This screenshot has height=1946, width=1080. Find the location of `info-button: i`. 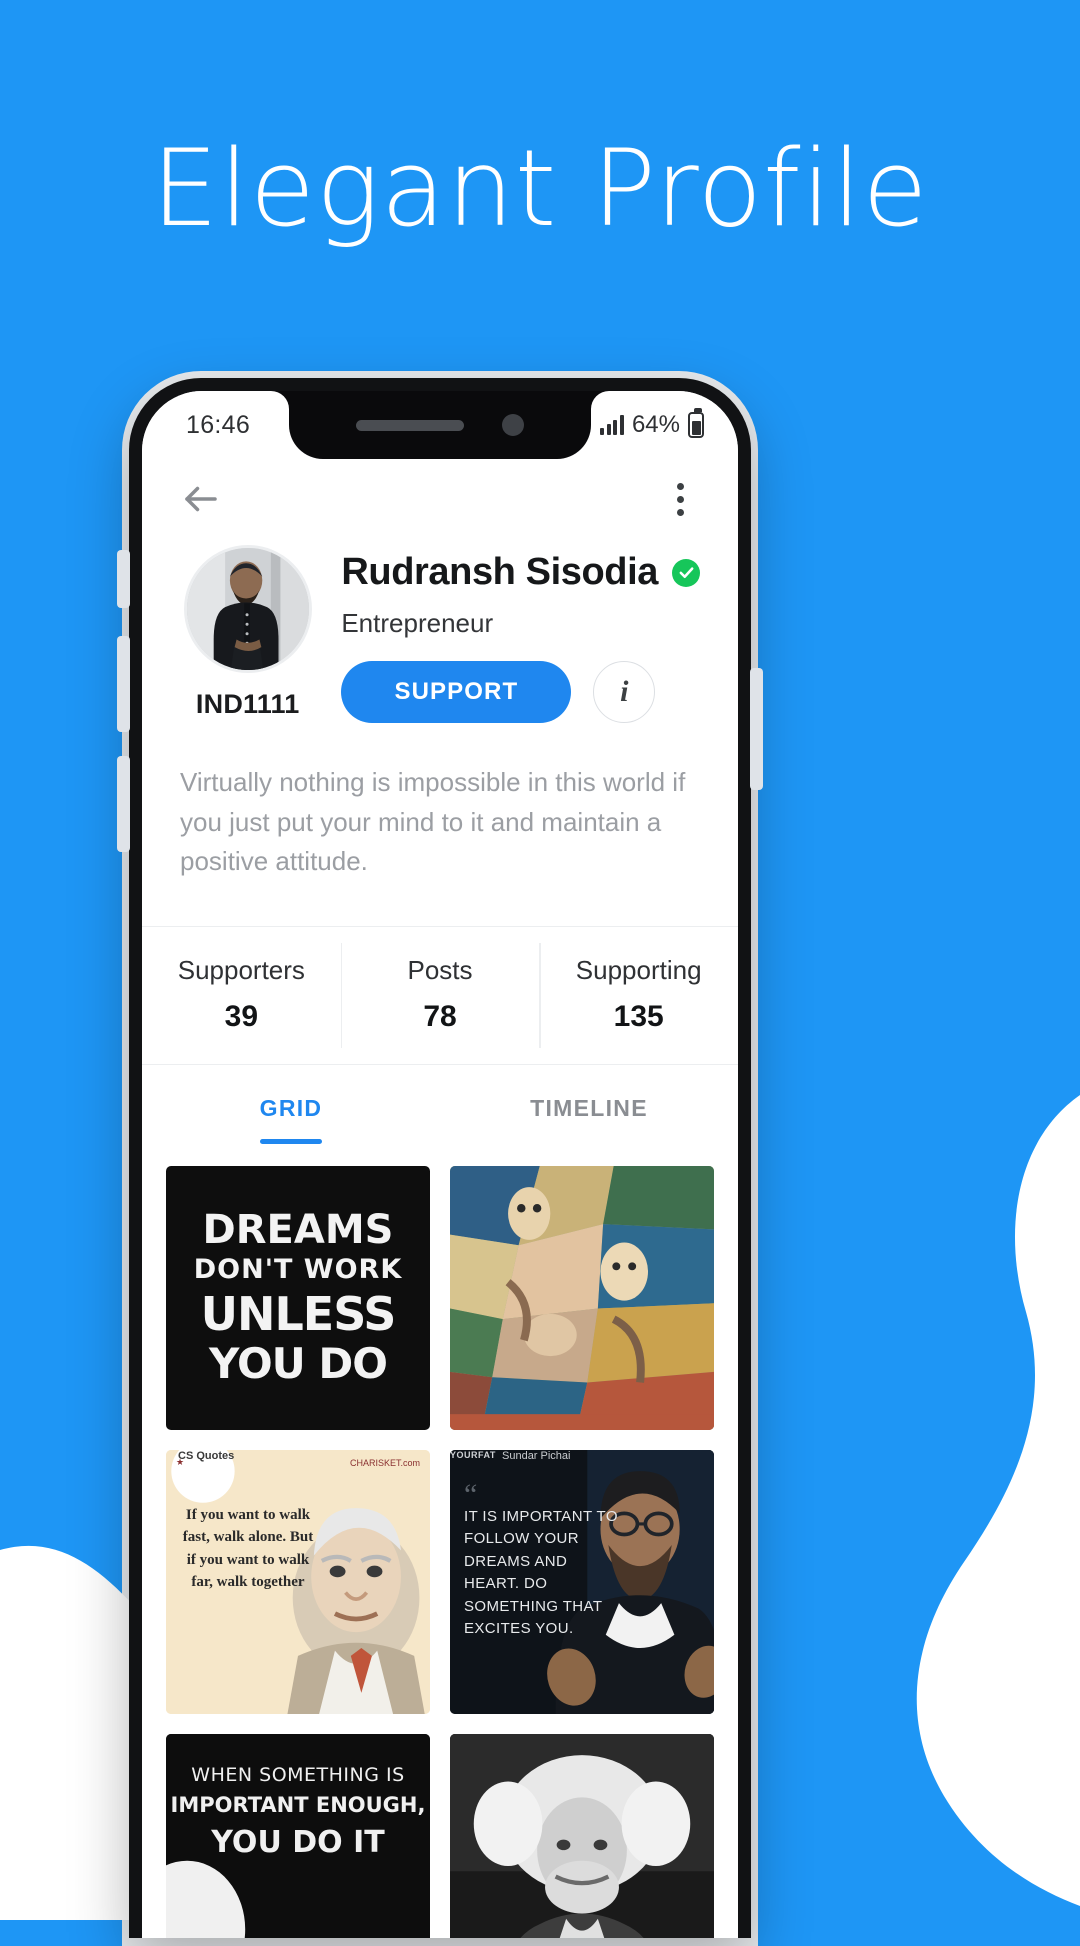

info-button: i is located at coordinates (624, 692).